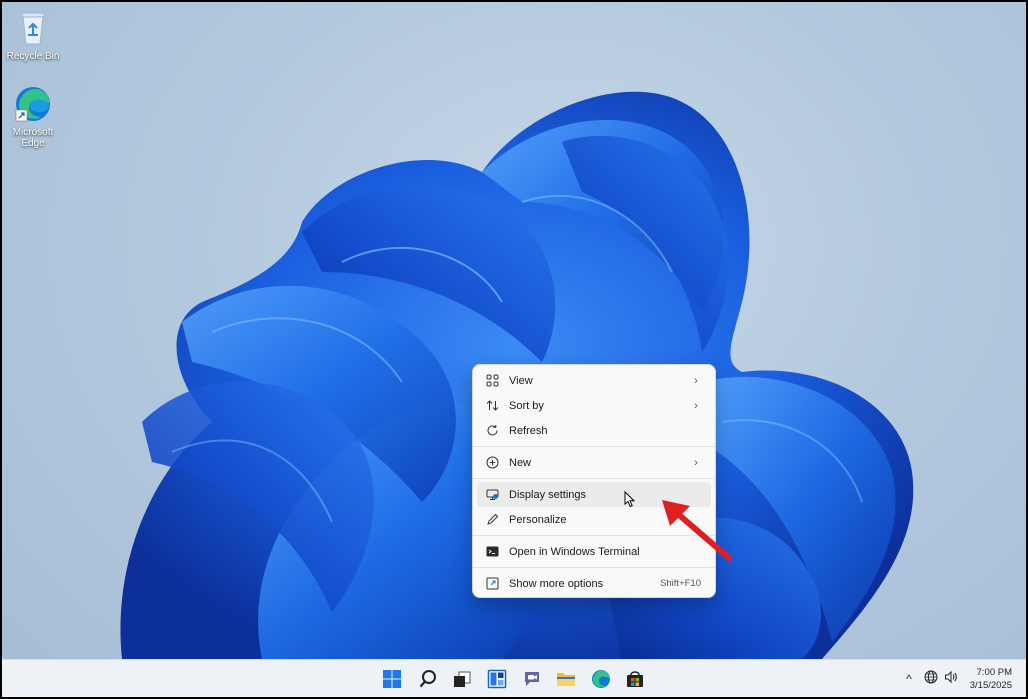 The width and height of the screenshot is (1028, 699). What do you see at coordinates (532, 679) in the screenshot?
I see `teams-chat-icon` at bounding box center [532, 679].